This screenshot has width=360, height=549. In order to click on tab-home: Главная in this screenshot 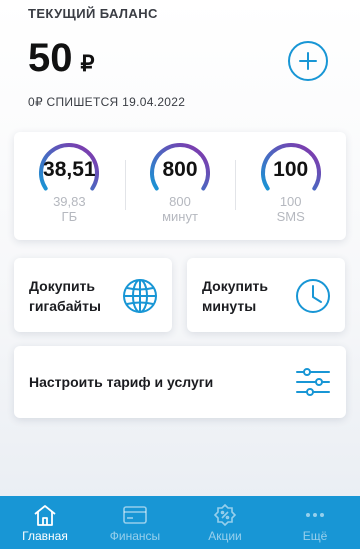, I will do `click(45, 522)`.